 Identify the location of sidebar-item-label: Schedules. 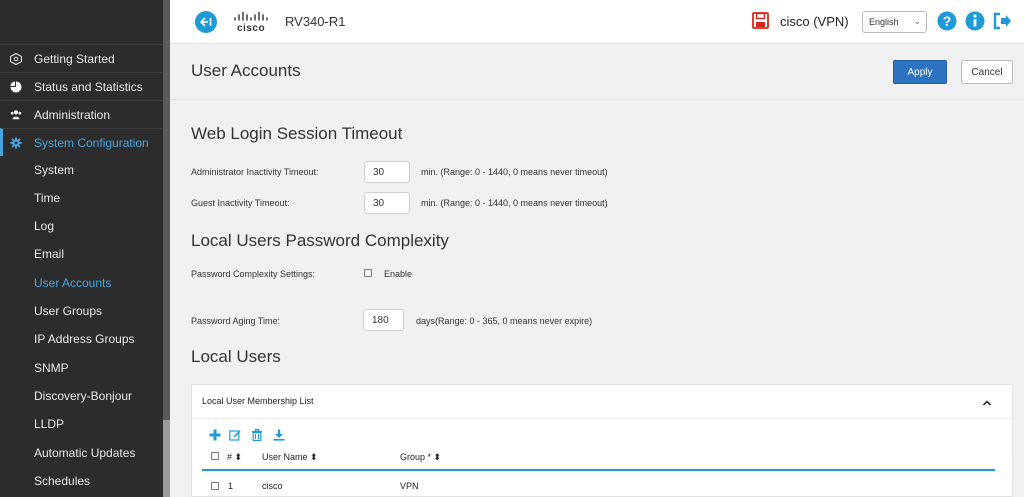
(62, 481).